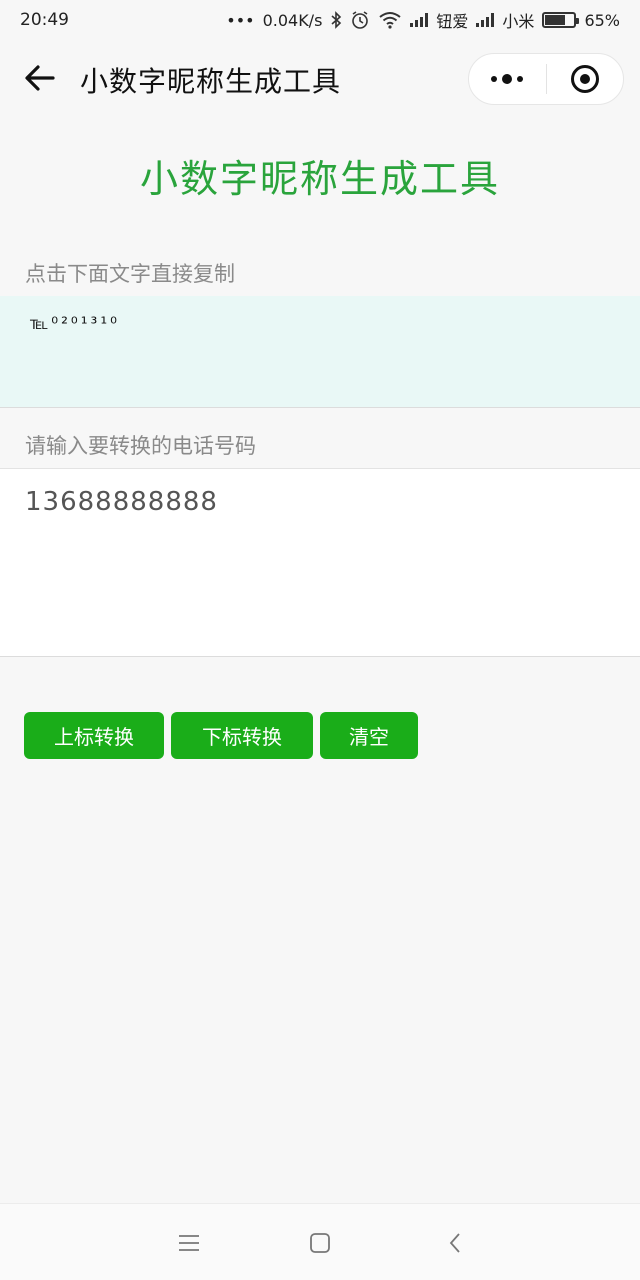 This screenshot has height=1280, width=640. Describe the element at coordinates (319, 179) in the screenshot. I see `page-heading: 小数字昵称生成工具` at that location.